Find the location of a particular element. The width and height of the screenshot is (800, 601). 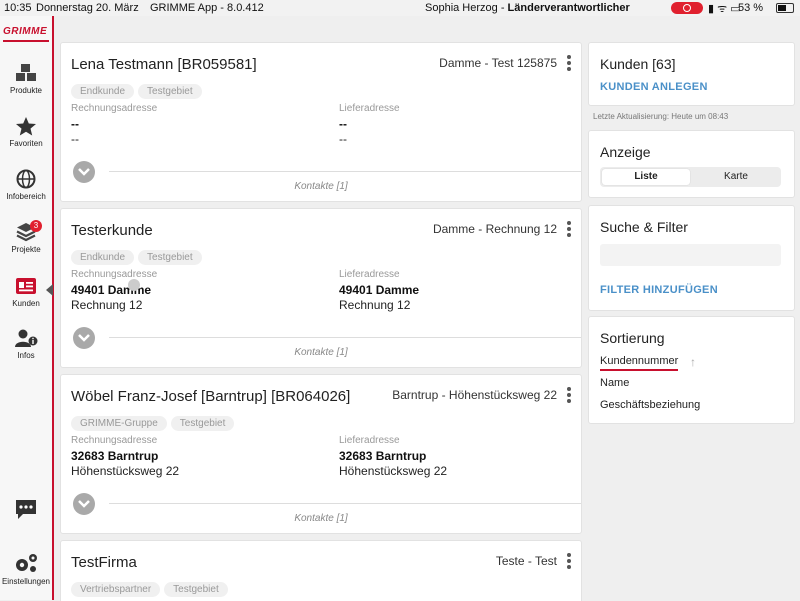

gears-icon is located at coordinates (26, 563).